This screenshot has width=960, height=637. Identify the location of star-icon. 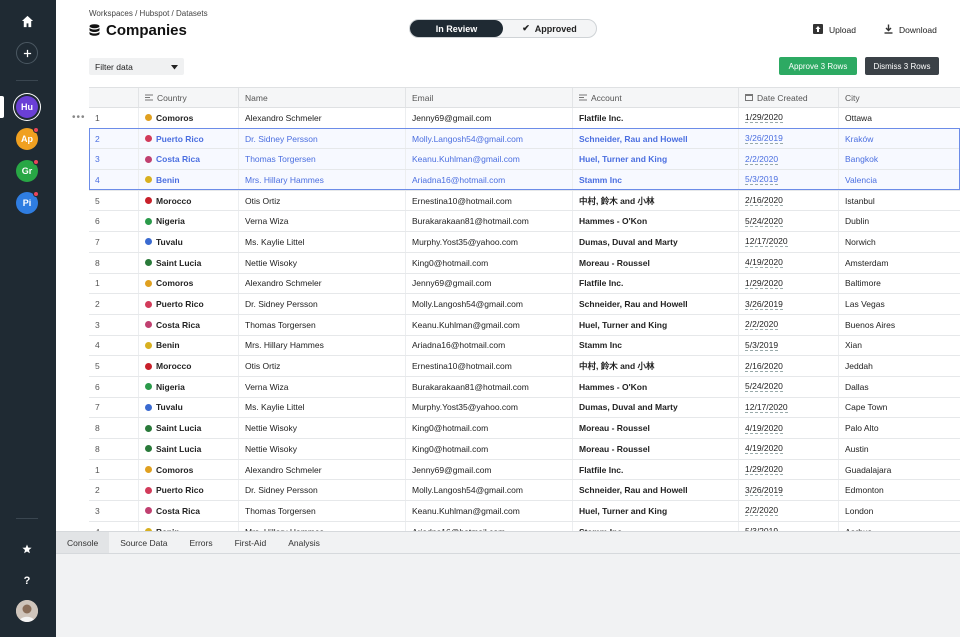
(27, 549).